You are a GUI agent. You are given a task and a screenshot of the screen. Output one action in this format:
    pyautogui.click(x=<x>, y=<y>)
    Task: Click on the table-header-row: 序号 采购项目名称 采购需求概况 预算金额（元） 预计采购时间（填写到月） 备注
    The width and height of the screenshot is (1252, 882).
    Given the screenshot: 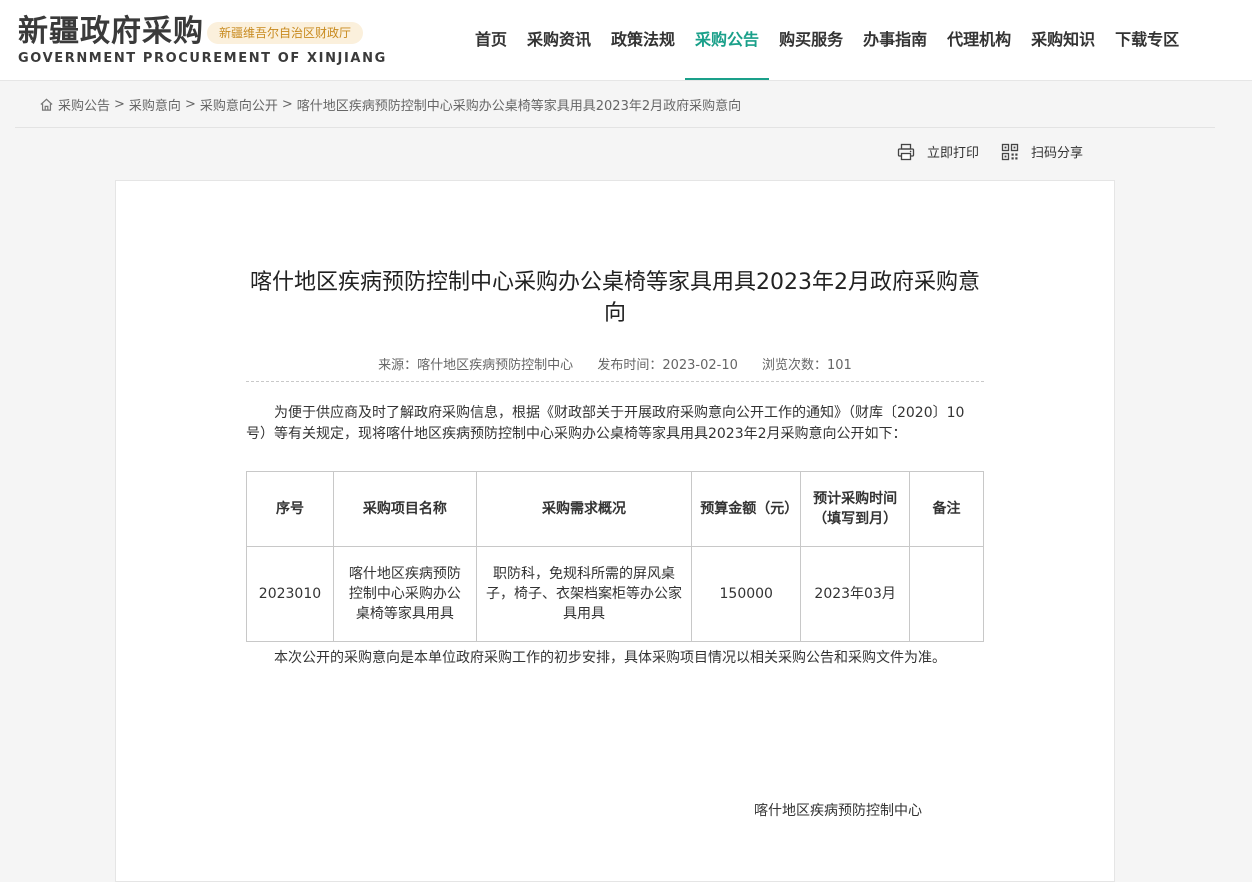 What is the action you would take?
    pyautogui.click(x=615, y=509)
    